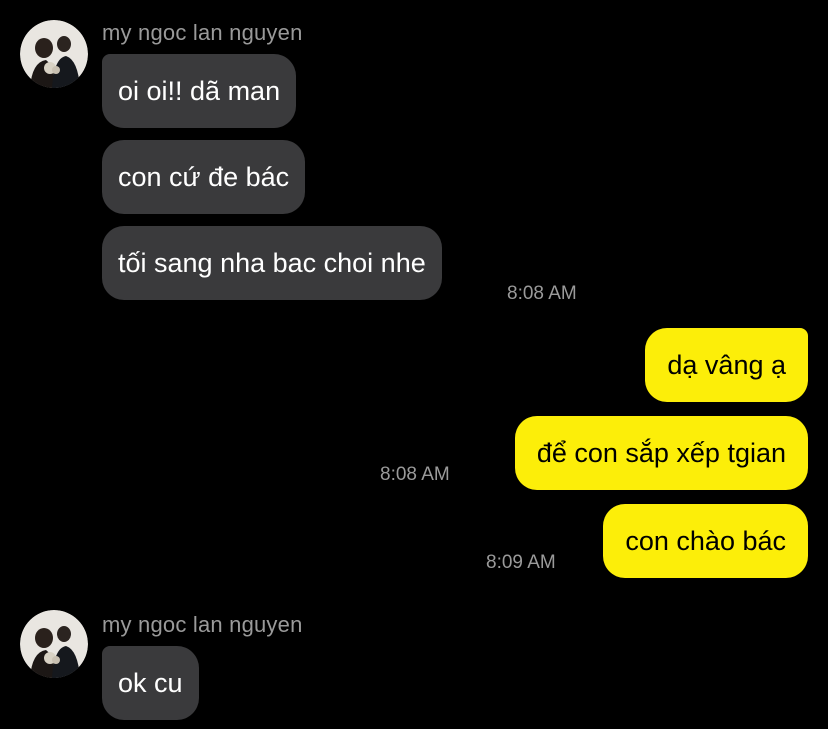 The width and height of the screenshot is (828, 729). Describe the element at coordinates (204, 177) in the screenshot. I see `message-bubble: con cứ đe bác` at that location.